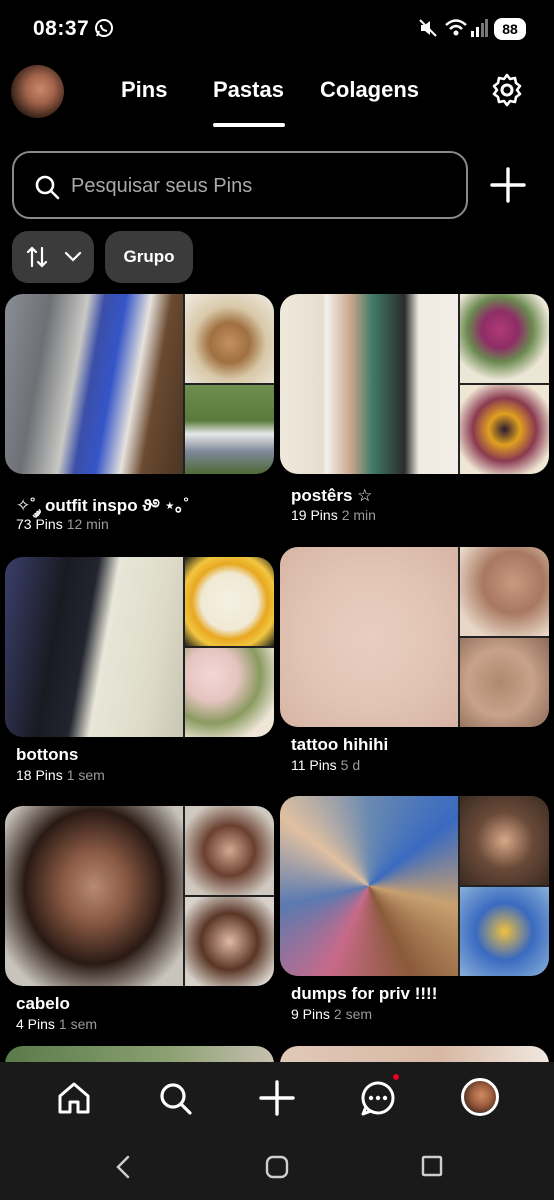 This screenshot has width=554, height=1200. I want to click on tab-pins: Pins, so click(144, 90).